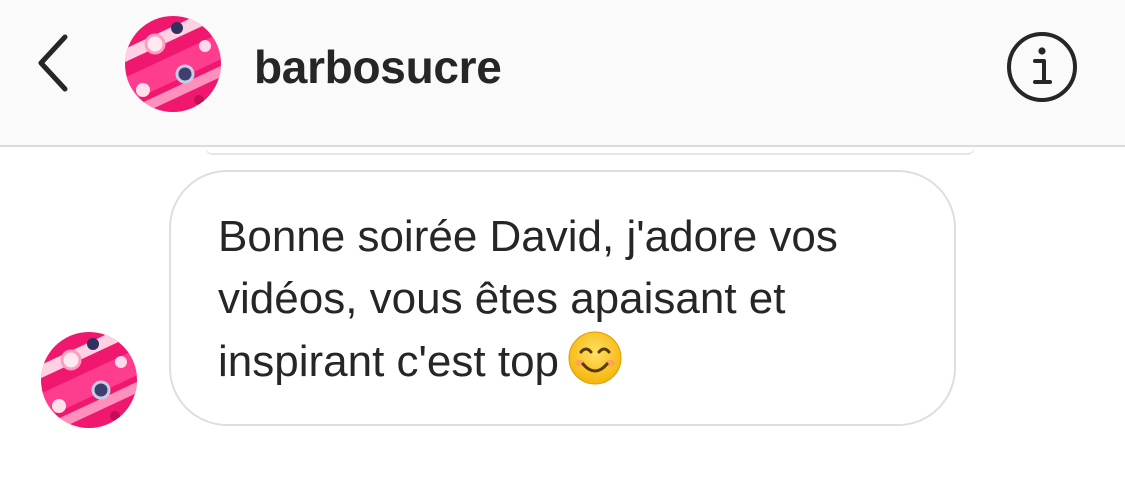 The width and height of the screenshot is (1125, 488). What do you see at coordinates (173, 64) in the screenshot?
I see `avatar` at bounding box center [173, 64].